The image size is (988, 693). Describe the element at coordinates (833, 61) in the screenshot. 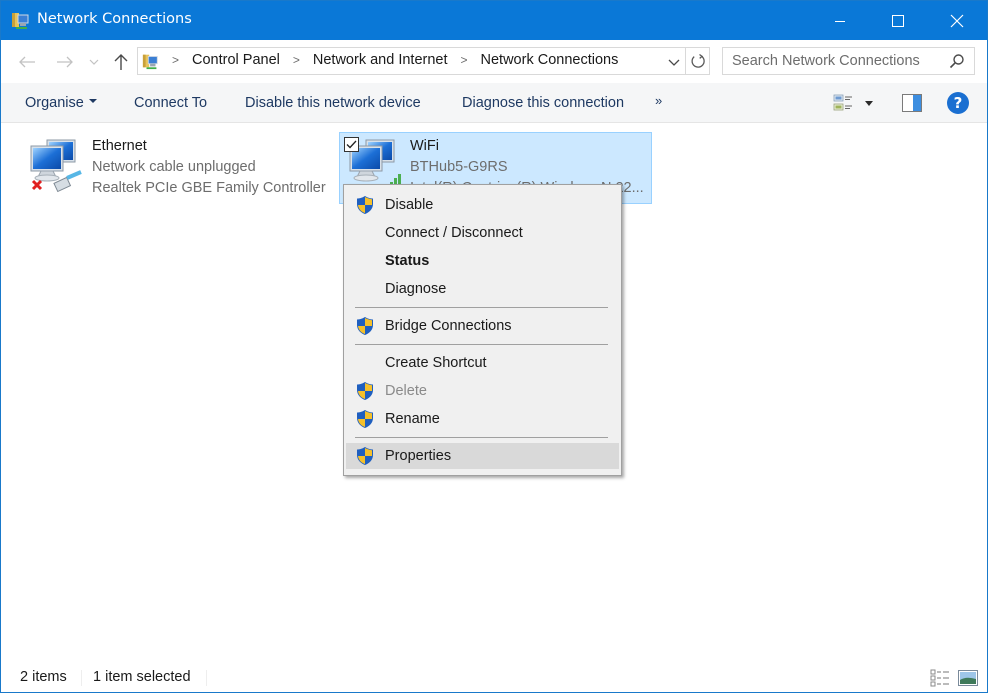

I see `search-input` at that location.